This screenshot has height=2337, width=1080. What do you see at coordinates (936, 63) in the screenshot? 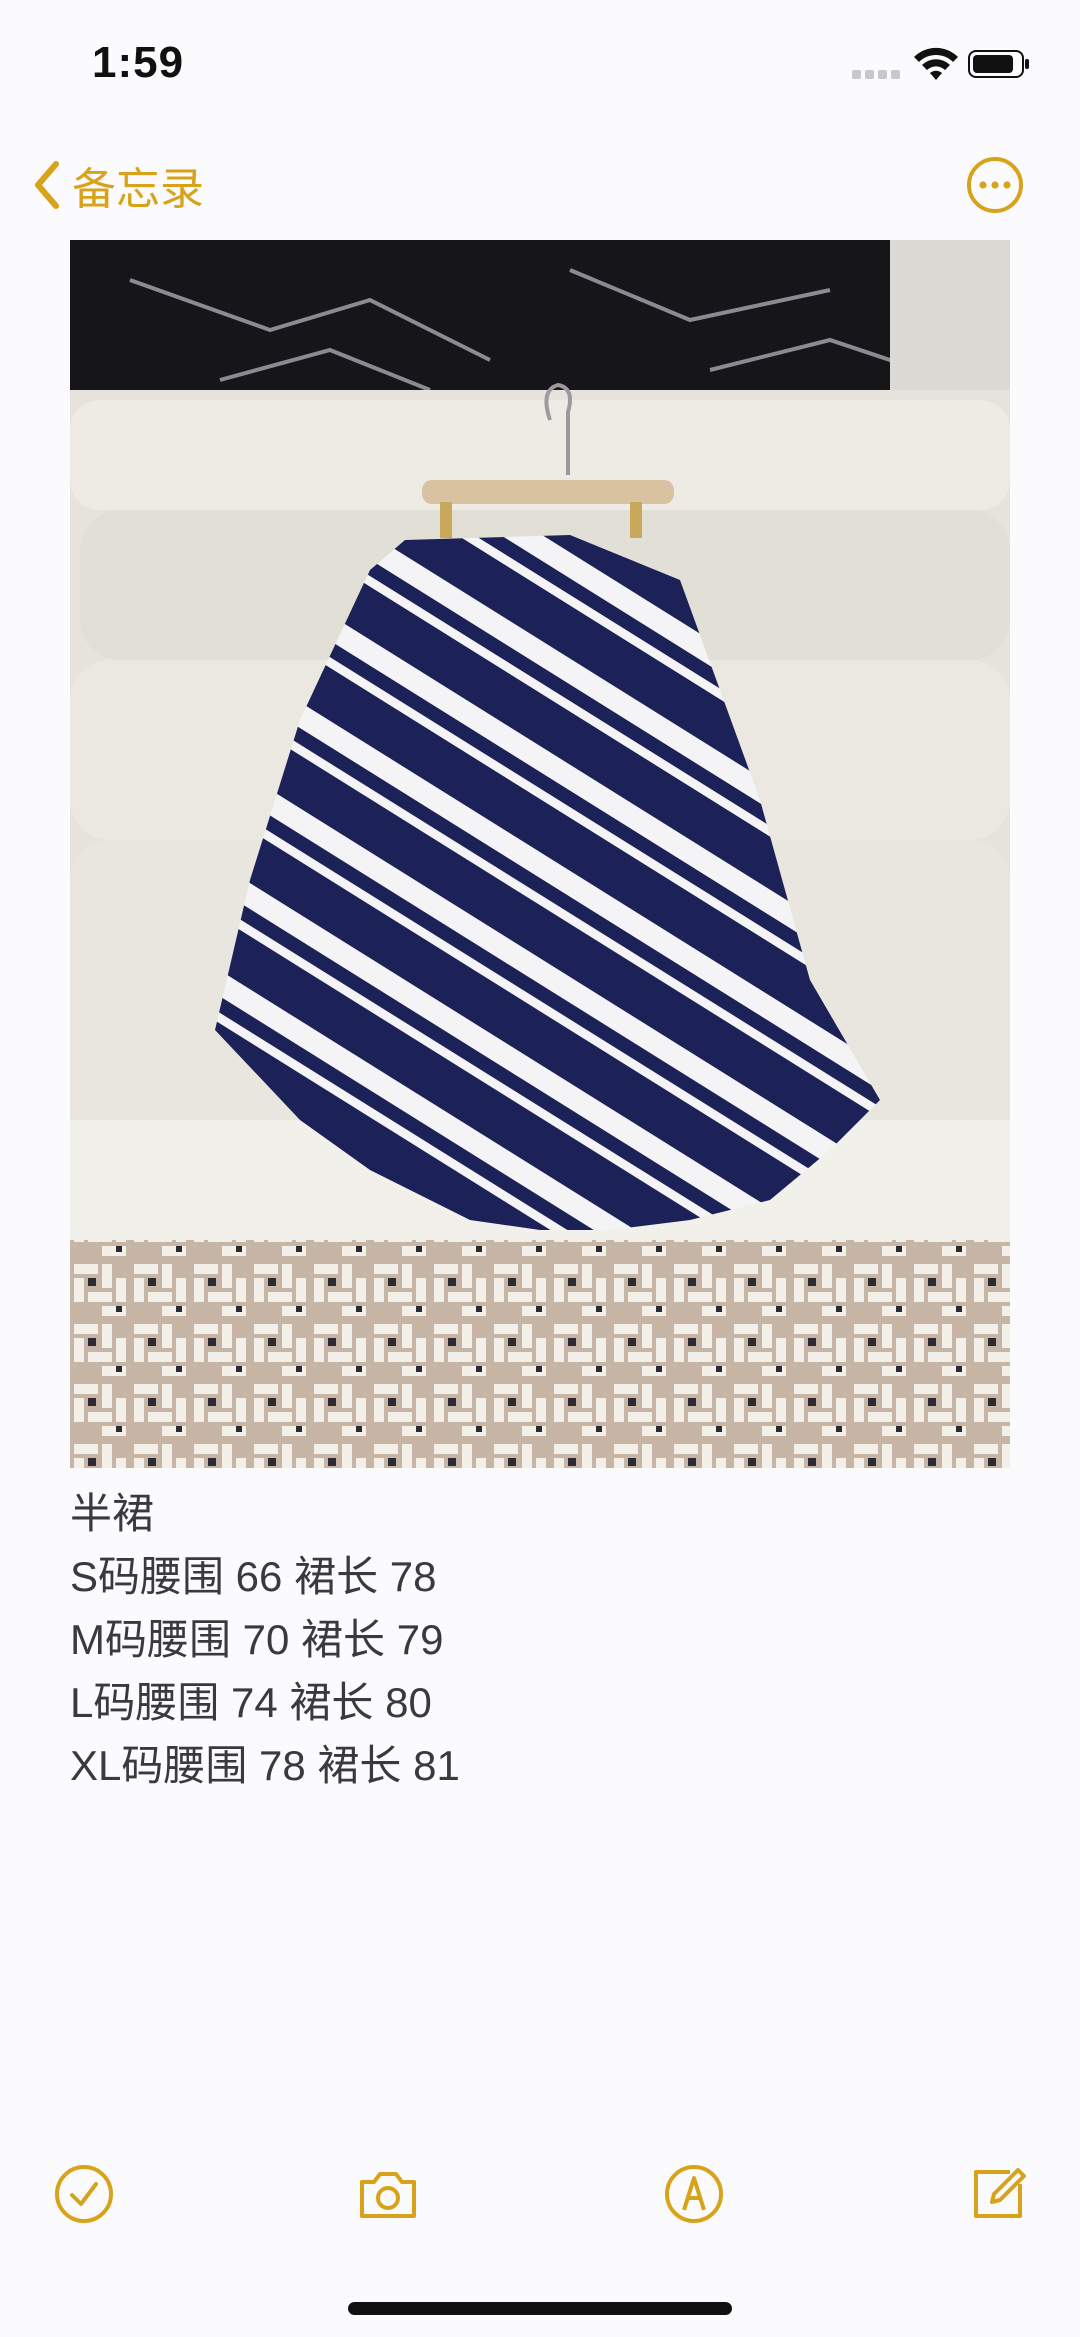
I see `wifi-icon` at bounding box center [936, 63].